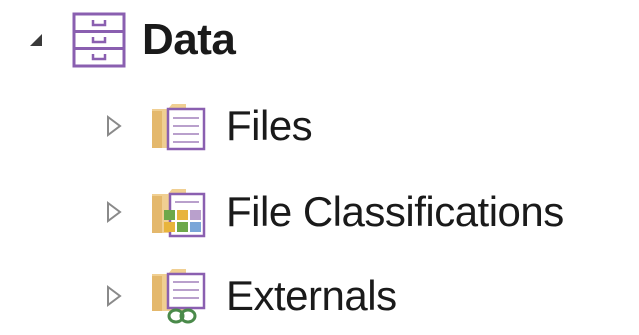  What do you see at coordinates (395, 211) in the screenshot?
I see `tree-node-label: File Classifications` at bounding box center [395, 211].